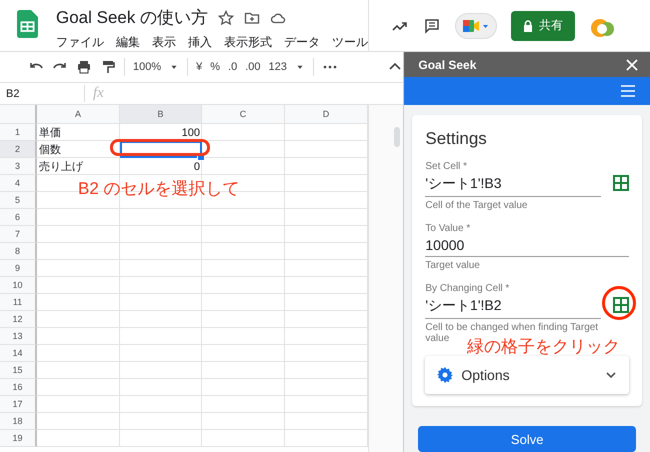  I want to click on row-header: 17, so click(18, 404).